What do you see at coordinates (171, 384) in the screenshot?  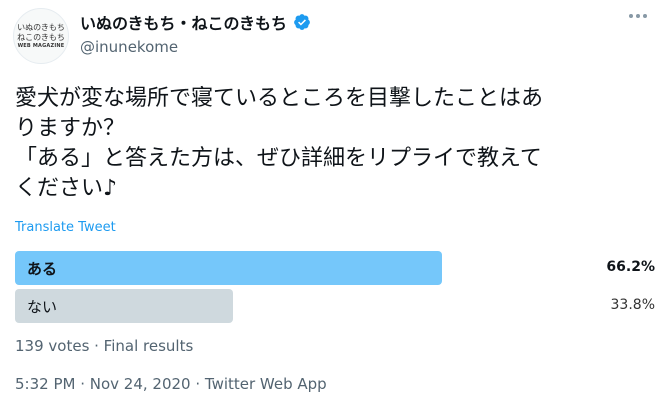 I see `tweet-timestamp: 5:32 PM · Nov 24, 2020 · Twitter Web App` at bounding box center [171, 384].